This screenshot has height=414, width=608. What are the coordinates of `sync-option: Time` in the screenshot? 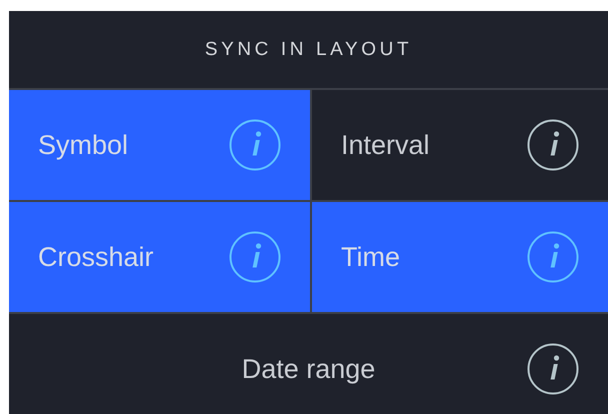 It's located at (460, 258).